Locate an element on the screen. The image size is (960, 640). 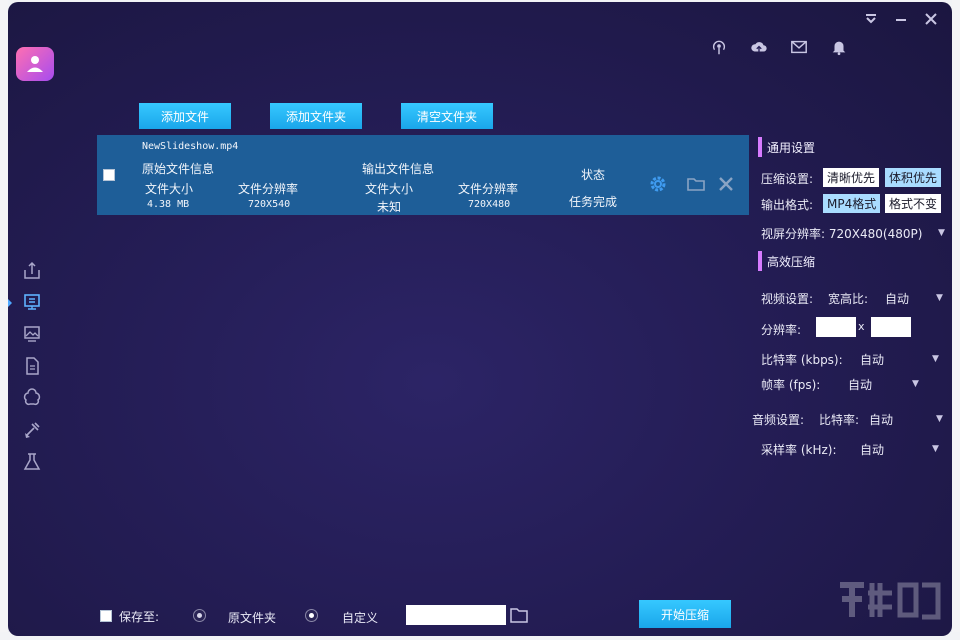
clarity-priority-option: 清晰优先 is located at coordinates (851, 177).